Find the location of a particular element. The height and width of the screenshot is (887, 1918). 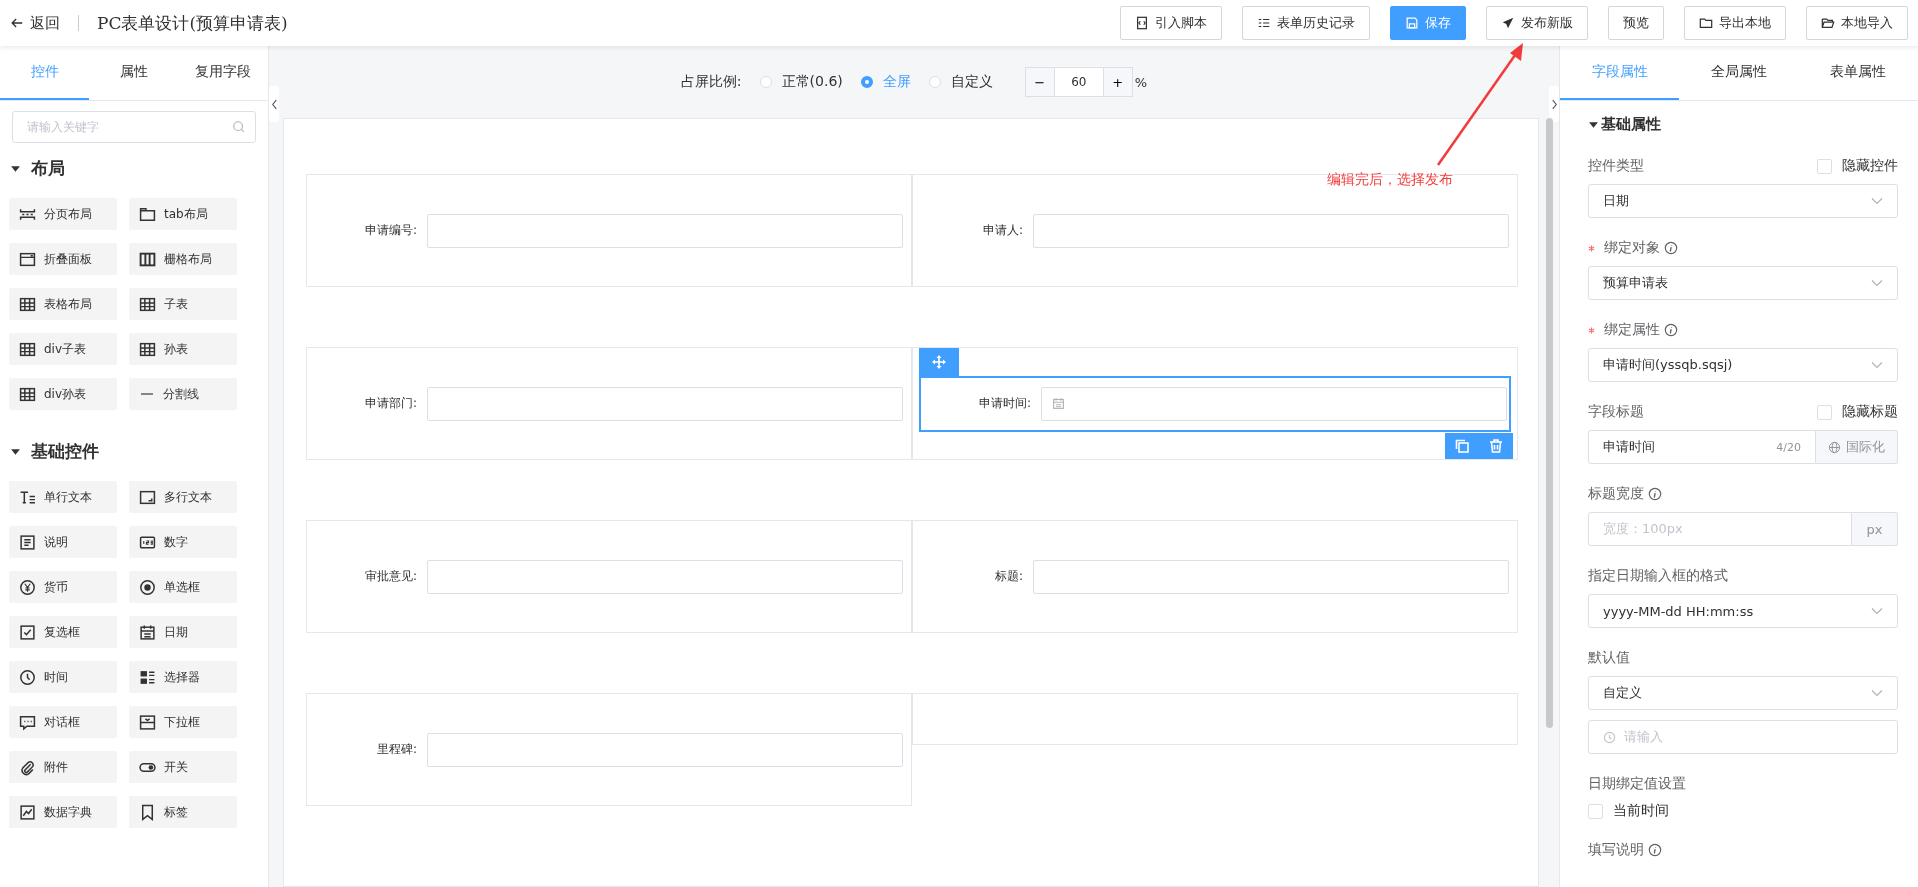

currency-icon is located at coordinates (27, 587).